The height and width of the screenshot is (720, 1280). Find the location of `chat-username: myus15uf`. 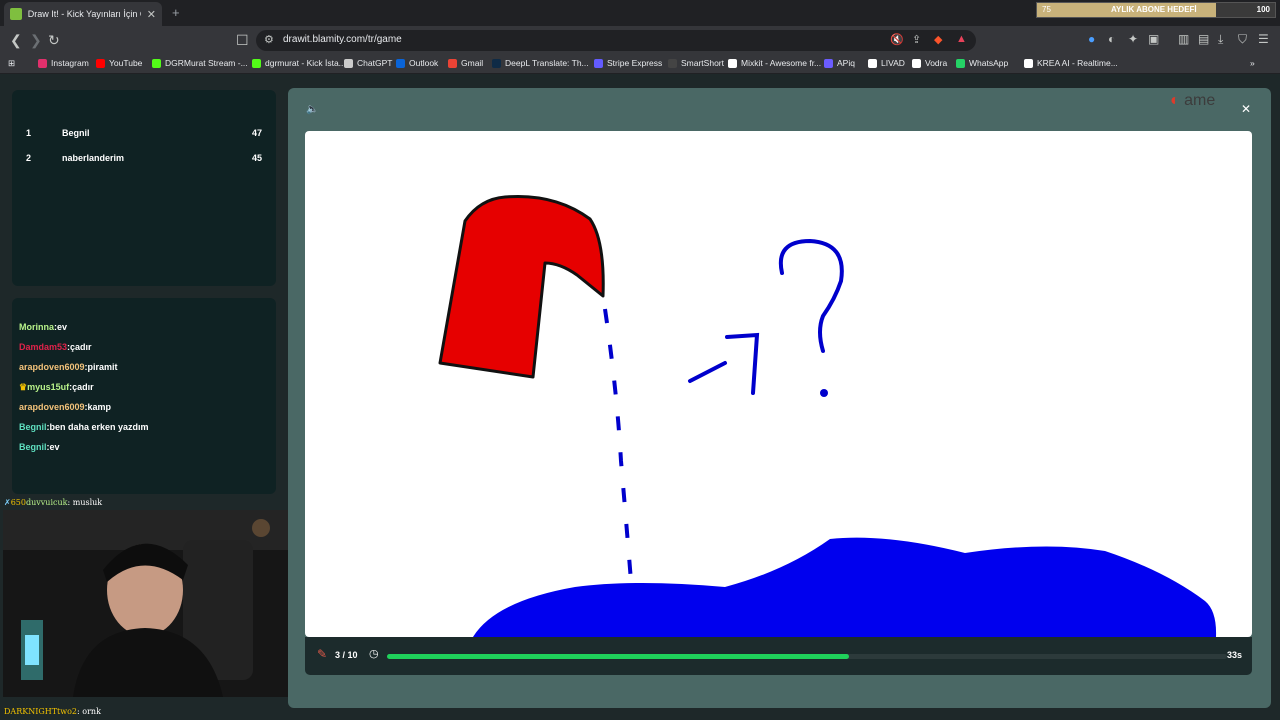

chat-username: myus15uf is located at coordinates (48, 387).